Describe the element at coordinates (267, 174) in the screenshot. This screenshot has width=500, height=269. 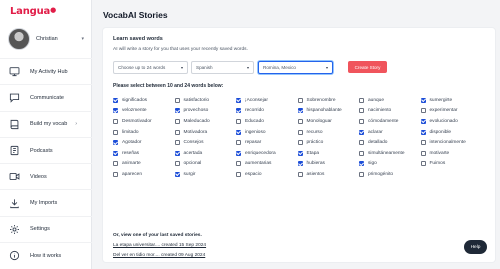
I see `word-option: espacio` at that location.